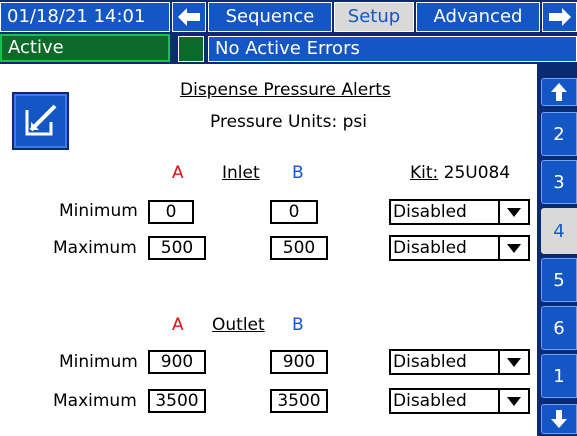  Describe the element at coordinates (95, 401) in the screenshot. I see `outlet-max-label: Maximum` at that location.